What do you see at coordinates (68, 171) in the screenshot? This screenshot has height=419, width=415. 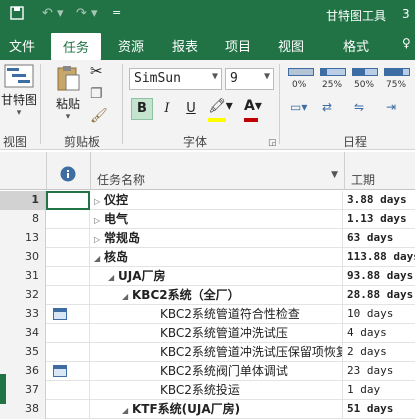 I see `indicators-column-header` at bounding box center [68, 171].